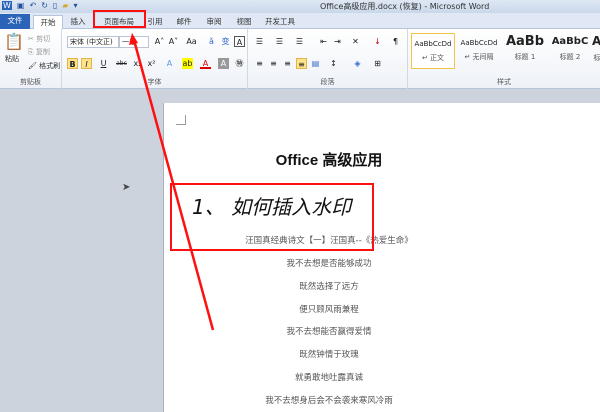 This screenshot has width=600, height=412. I want to click on poem-line: 我不去想是否能够成功, so click(329, 264).